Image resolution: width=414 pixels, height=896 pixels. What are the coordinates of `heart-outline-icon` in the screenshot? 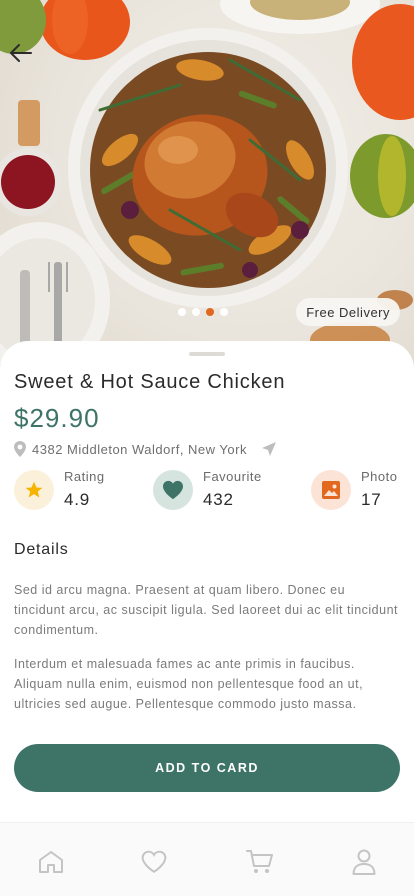 It's located at (154, 861).